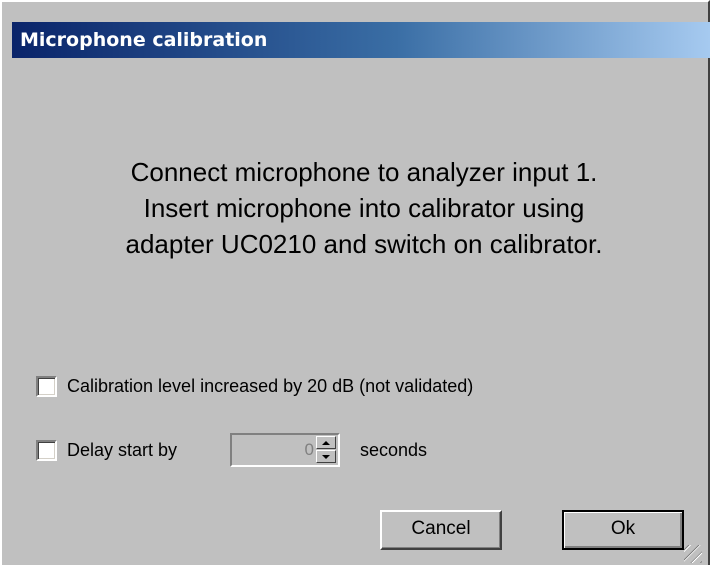 The height and width of the screenshot is (565, 716). Describe the element at coordinates (46, 386) in the screenshot. I see `calibration-level-checkbox` at that location.